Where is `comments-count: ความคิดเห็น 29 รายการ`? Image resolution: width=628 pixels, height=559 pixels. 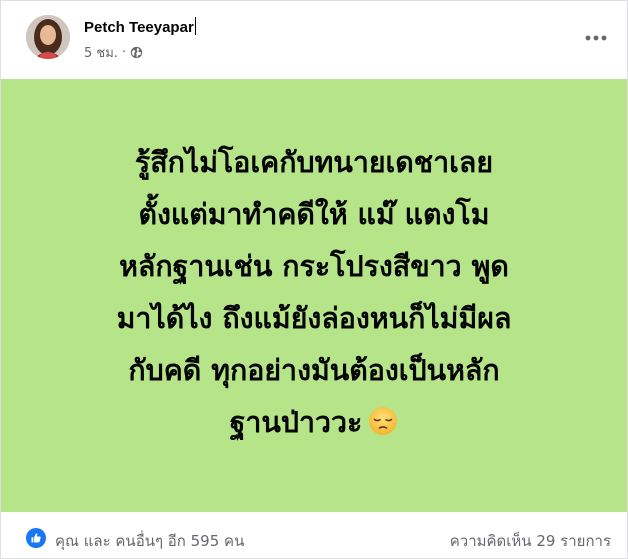 comments-count: ความคิดเห็น 29 รายการ is located at coordinates (530, 541).